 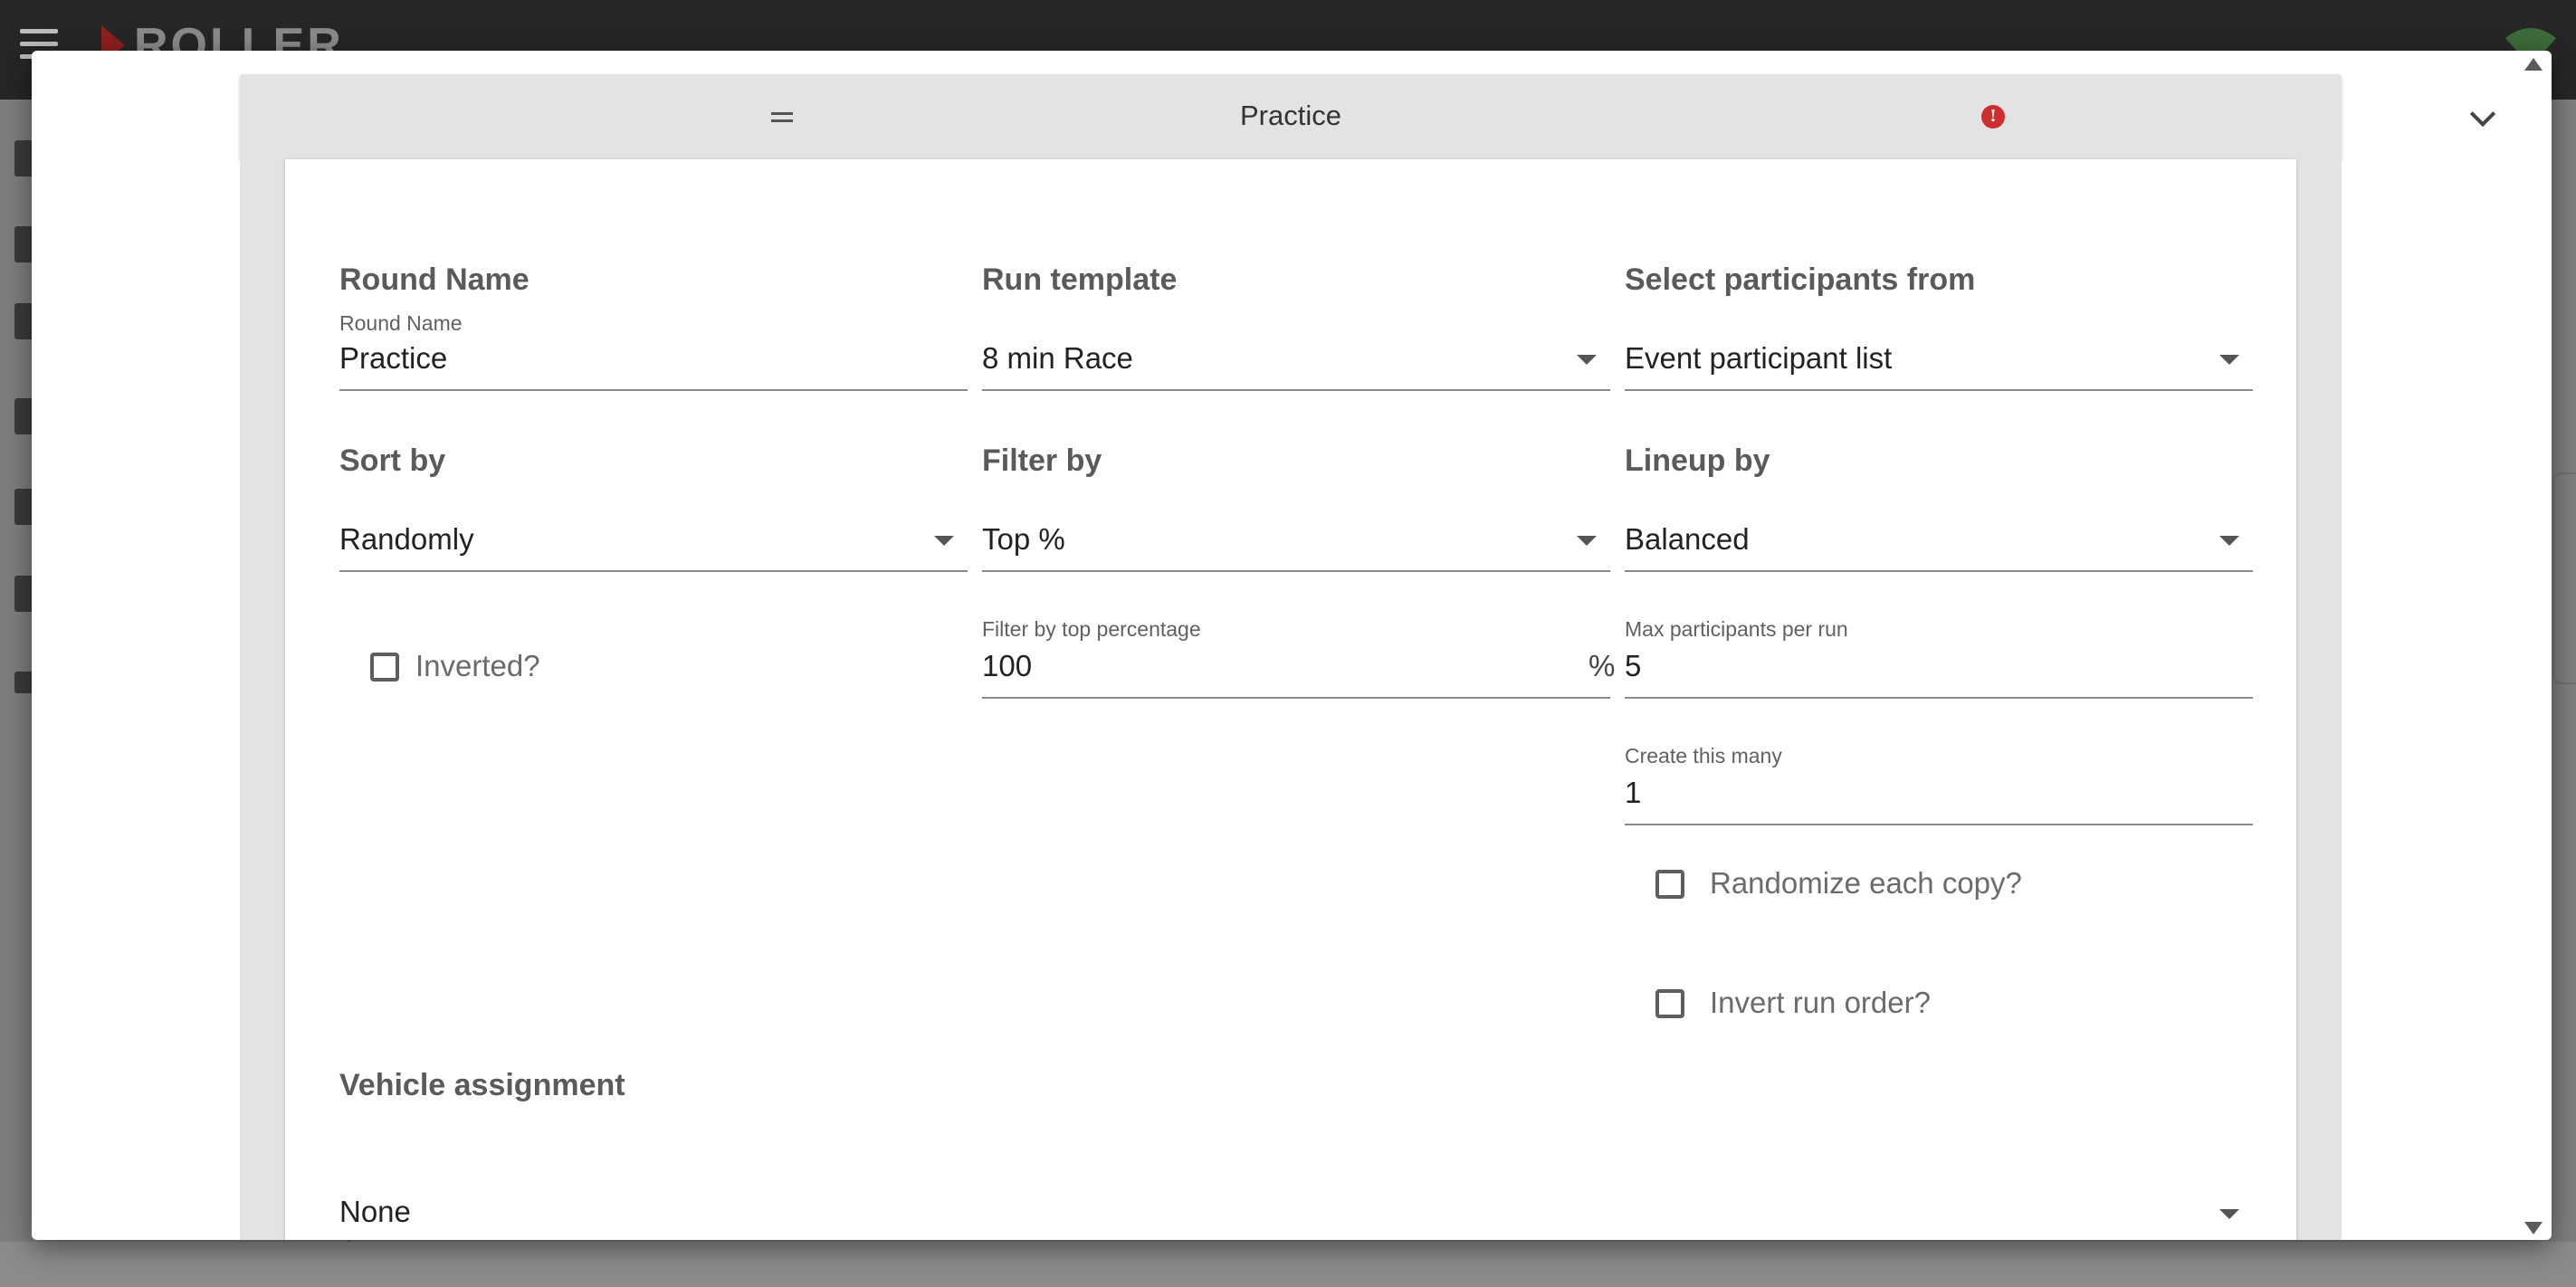 What do you see at coordinates (1939, 390) in the screenshot?
I see `participants-from-underline` at bounding box center [1939, 390].